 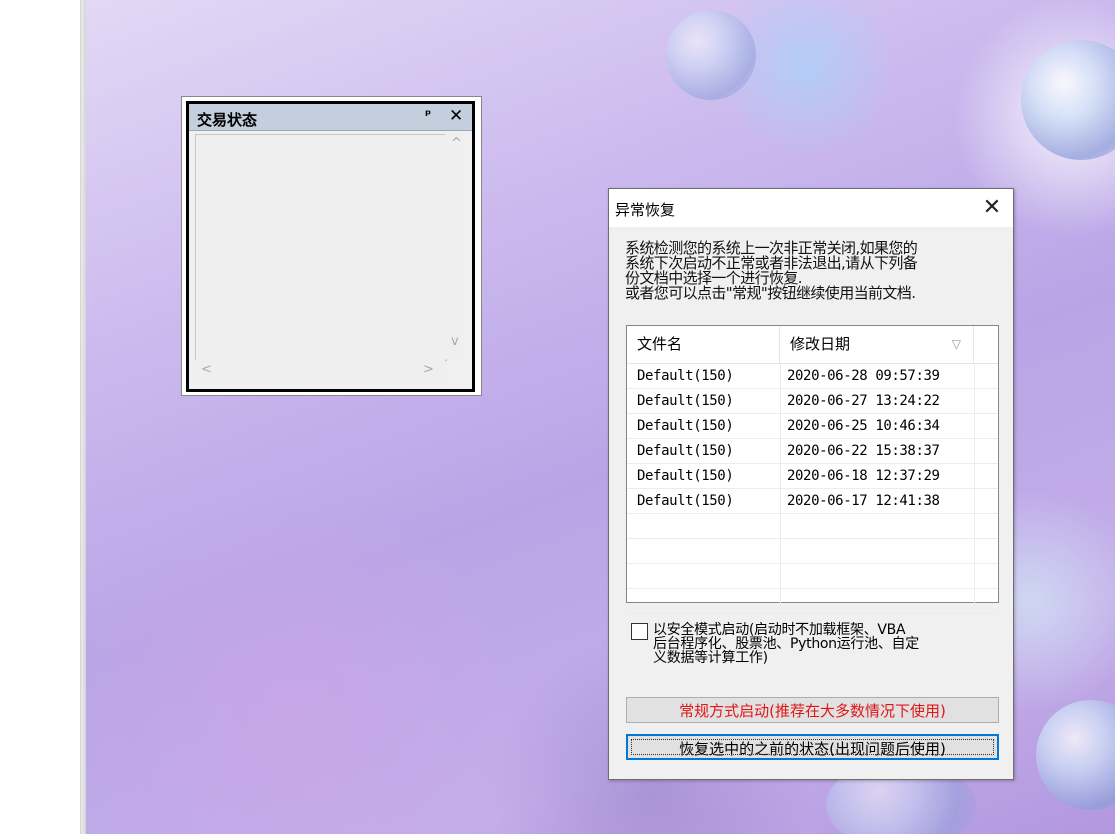 I want to click on modified-date: 2020-06-28 09:57:39, so click(x=863, y=376).